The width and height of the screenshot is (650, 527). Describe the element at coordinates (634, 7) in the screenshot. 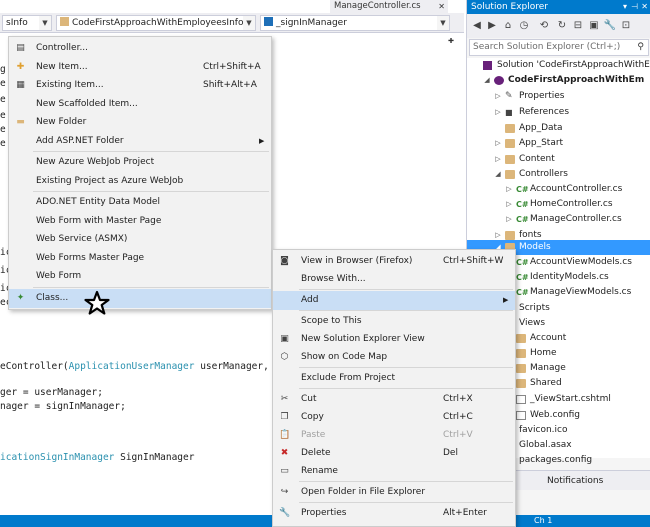

I see `pin-icon: ⊣` at that location.